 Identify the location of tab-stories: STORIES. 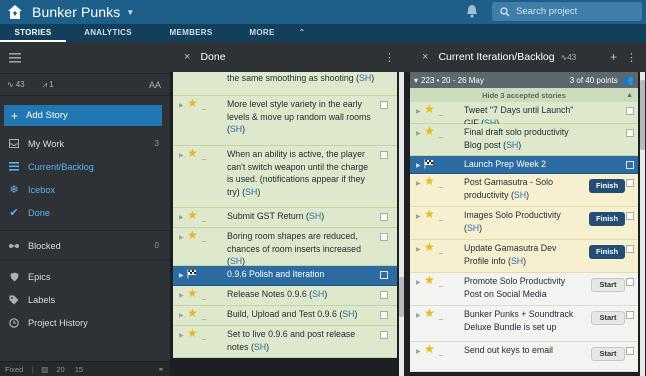
(33, 33).